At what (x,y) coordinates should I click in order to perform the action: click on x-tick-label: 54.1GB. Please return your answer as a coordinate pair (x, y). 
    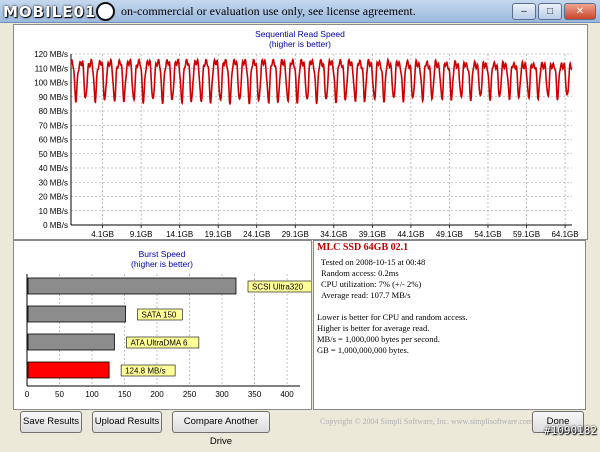
    Looking at the image, I should click on (487, 234).